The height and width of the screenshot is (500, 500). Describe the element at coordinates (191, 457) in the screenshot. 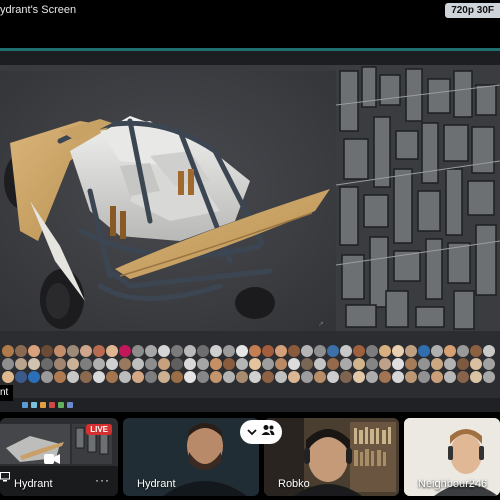

I see `participant-tile-hydrant: Hydrant` at that location.